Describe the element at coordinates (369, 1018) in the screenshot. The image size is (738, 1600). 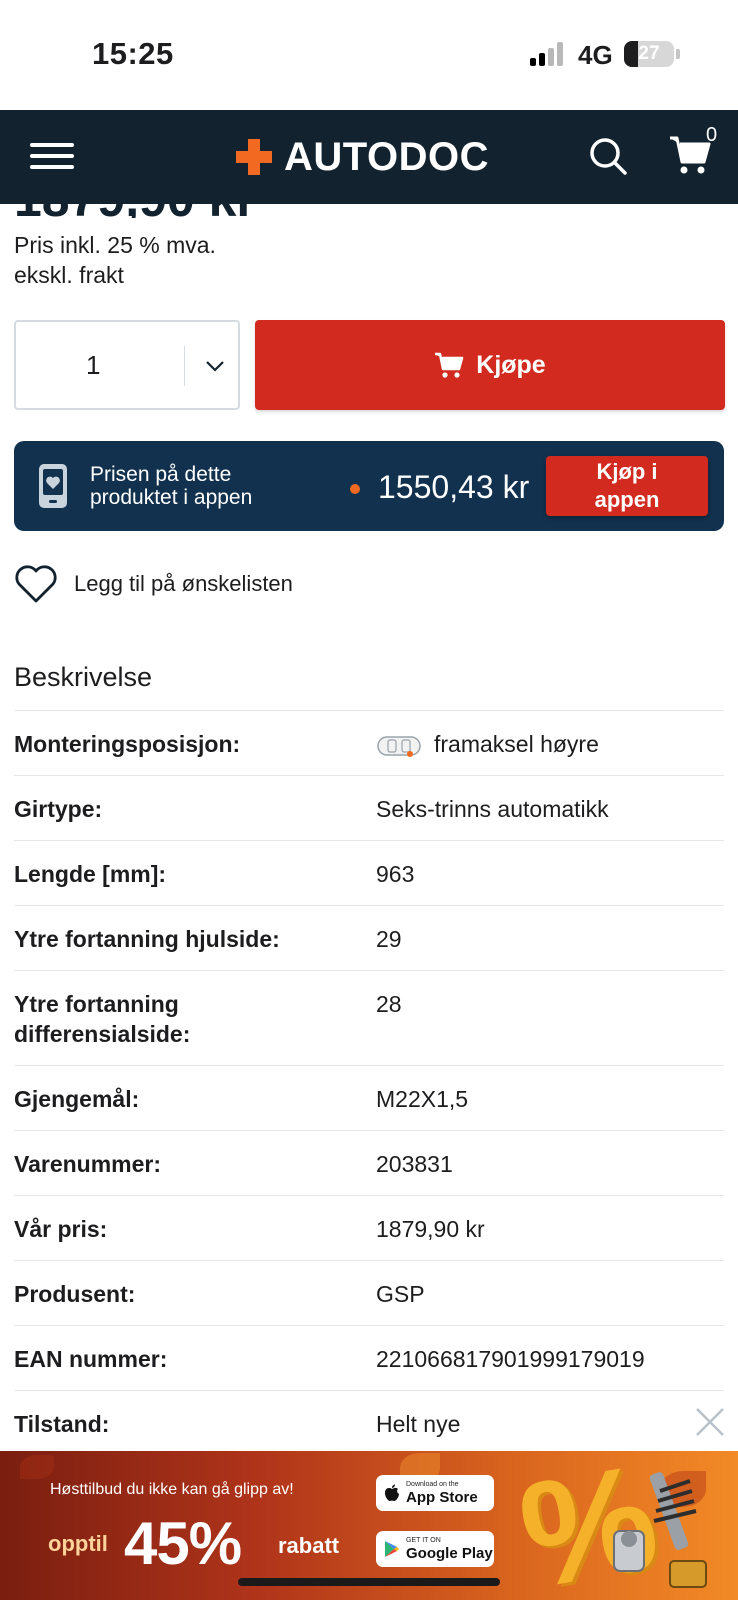
I see `table-row: Ytre fortanning differensialside: 28` at that location.